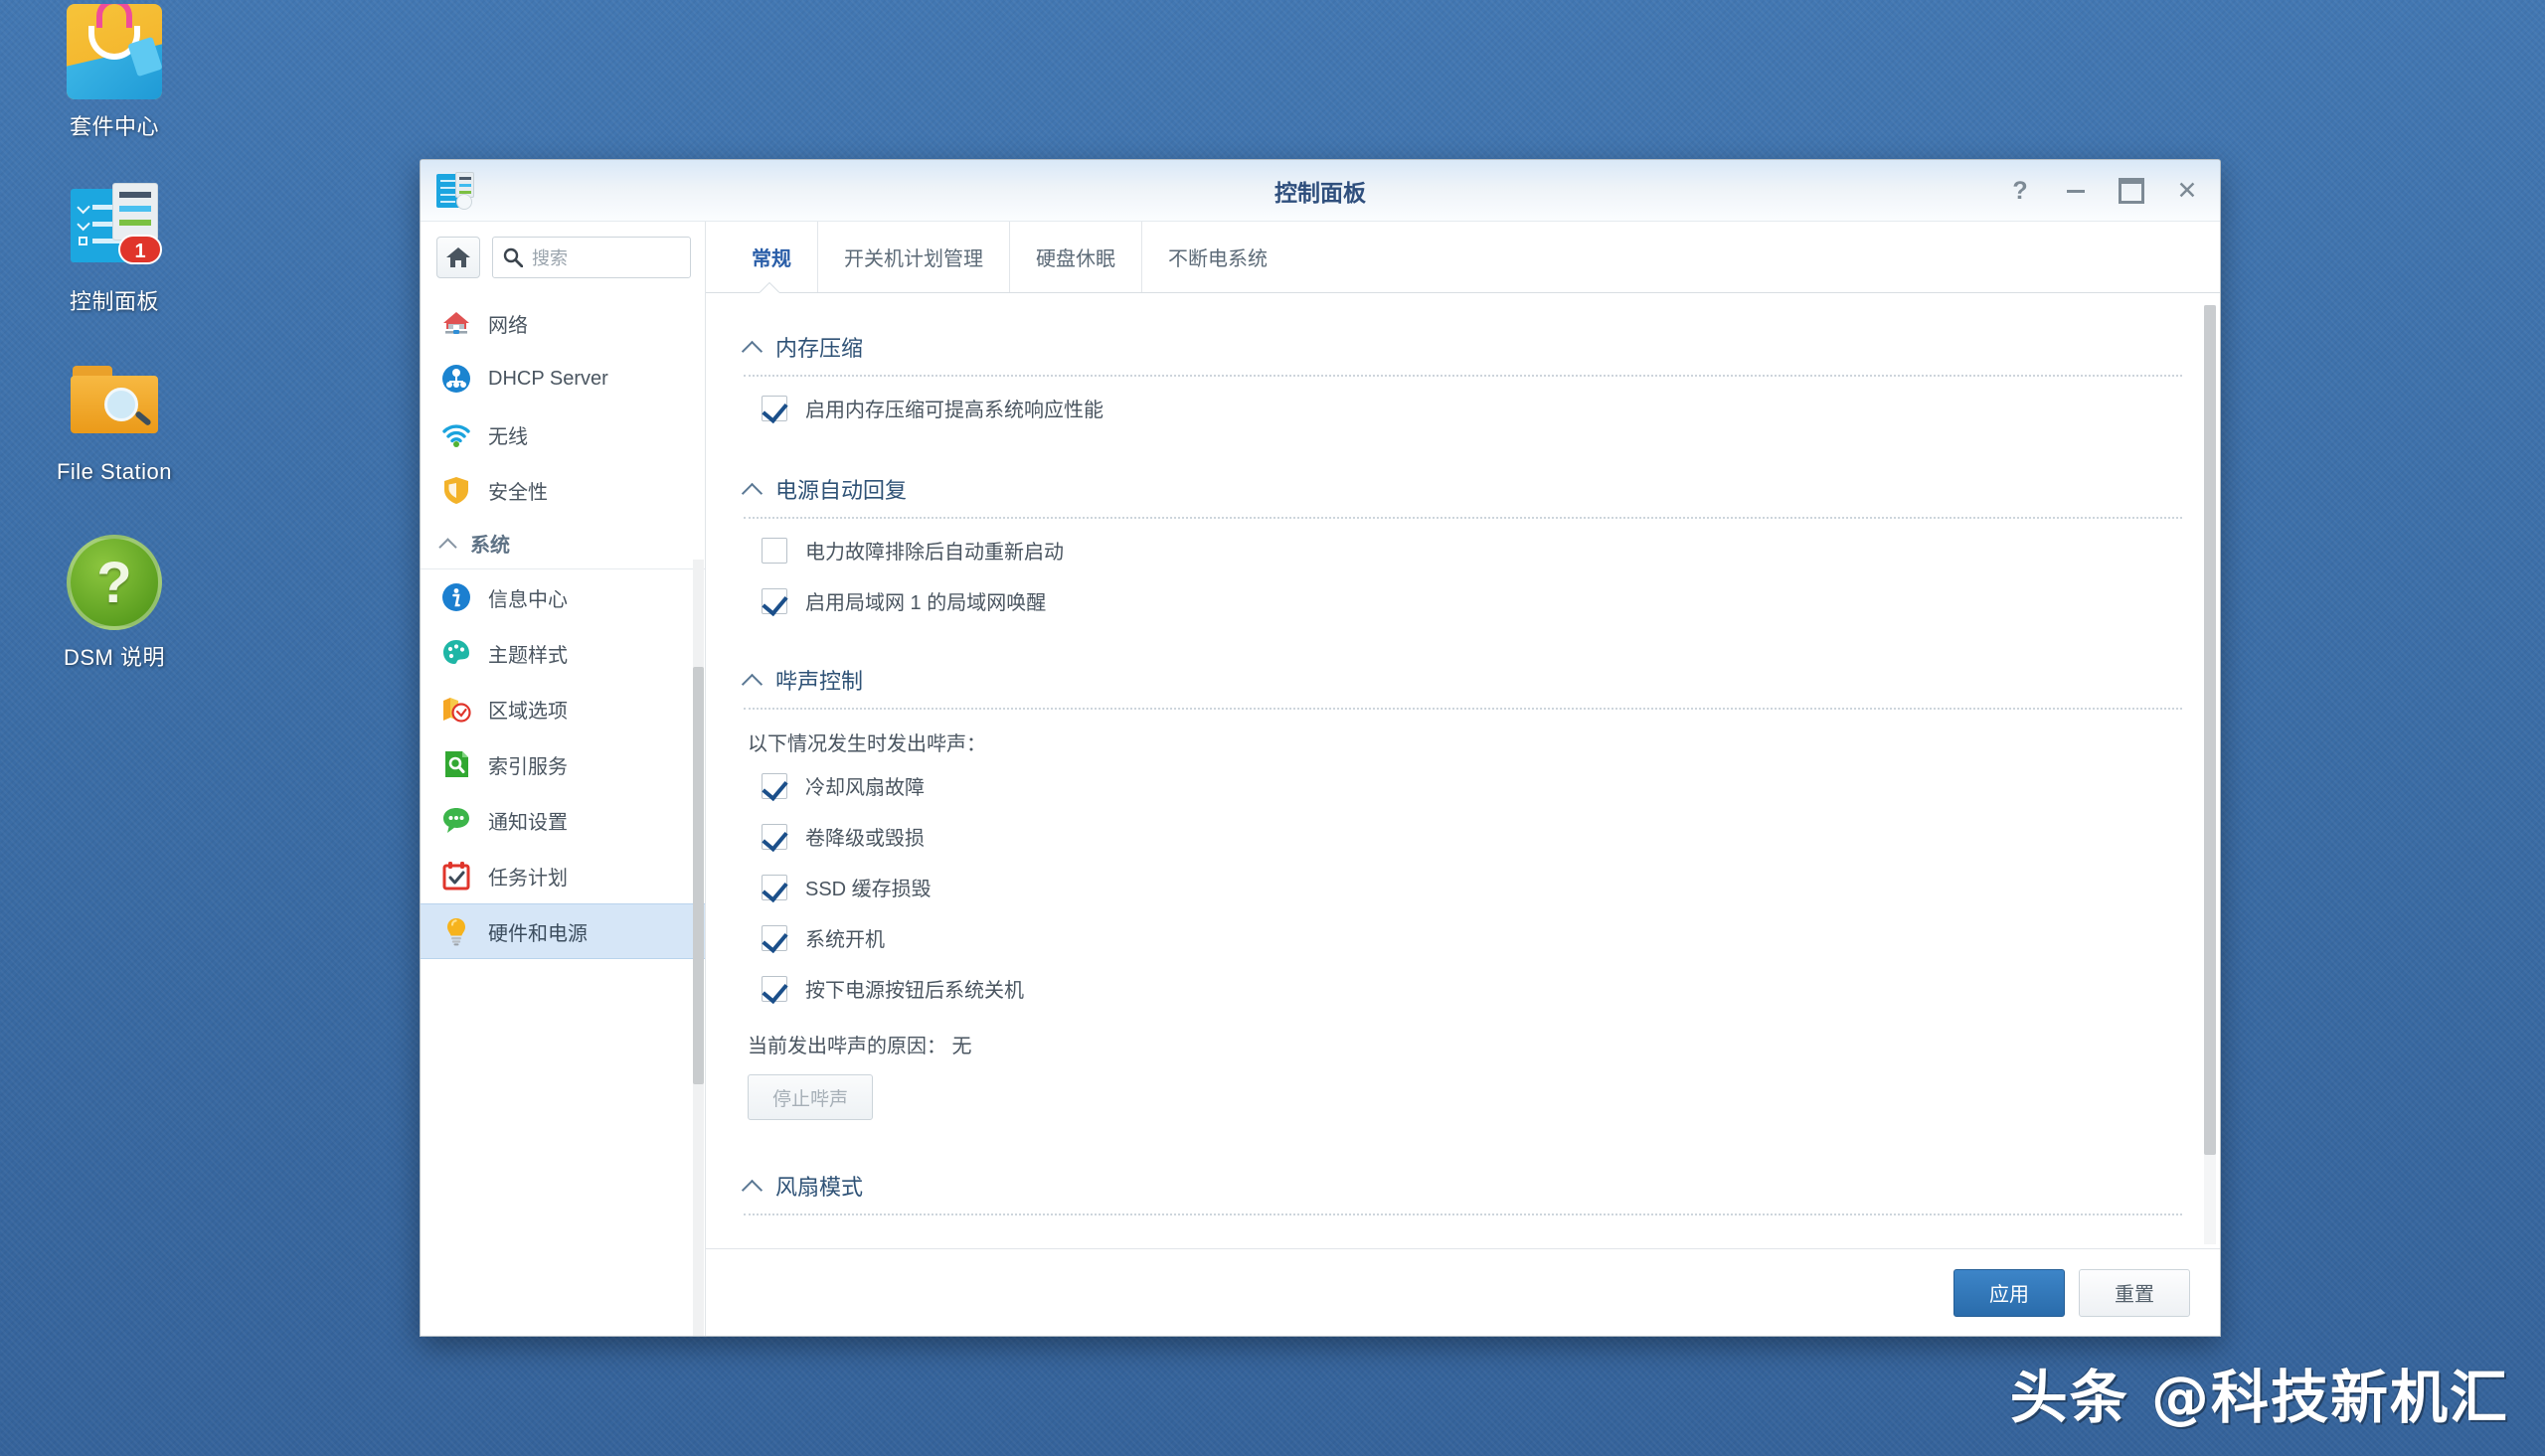  I want to click on info-icon, so click(456, 597).